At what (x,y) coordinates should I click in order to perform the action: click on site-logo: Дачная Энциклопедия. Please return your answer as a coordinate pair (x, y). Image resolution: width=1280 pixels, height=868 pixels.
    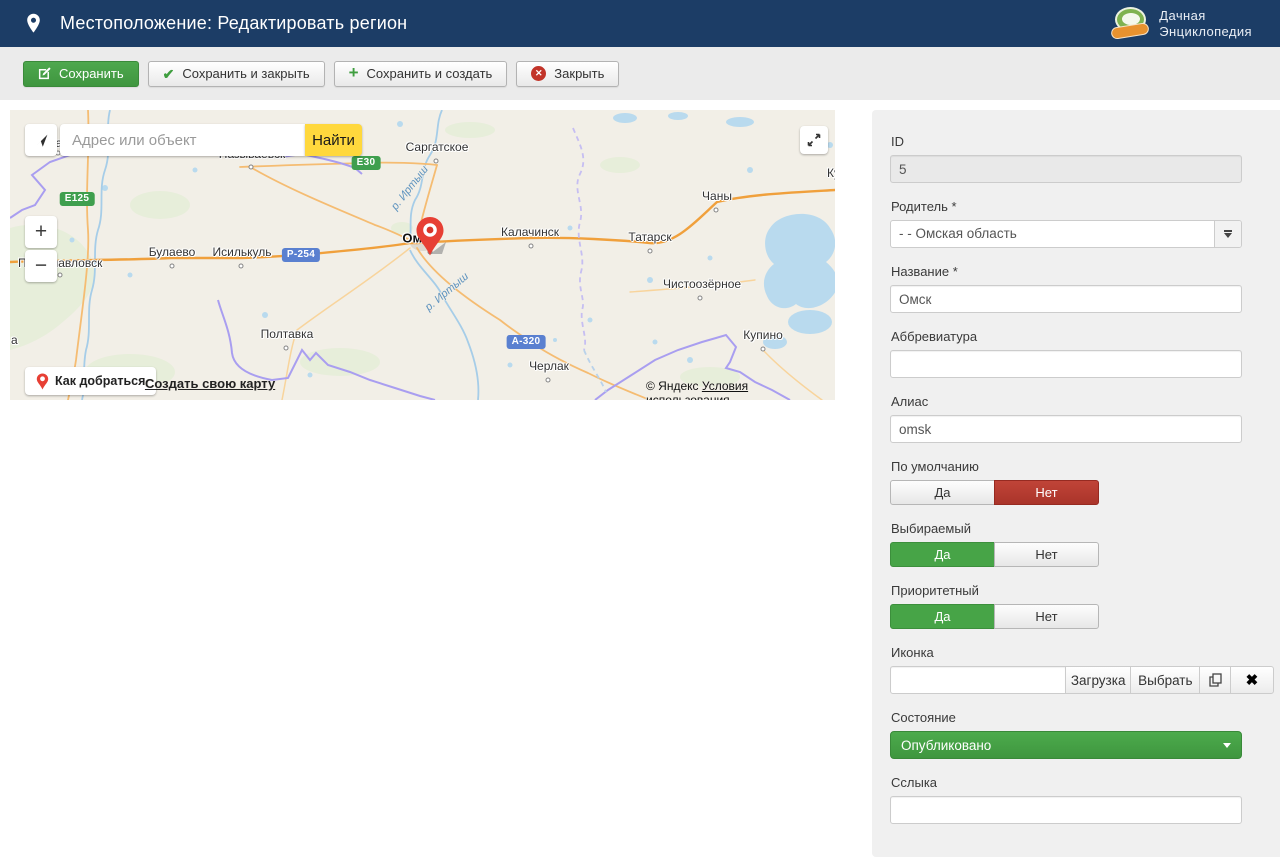
    Looking at the image, I should click on (1181, 24).